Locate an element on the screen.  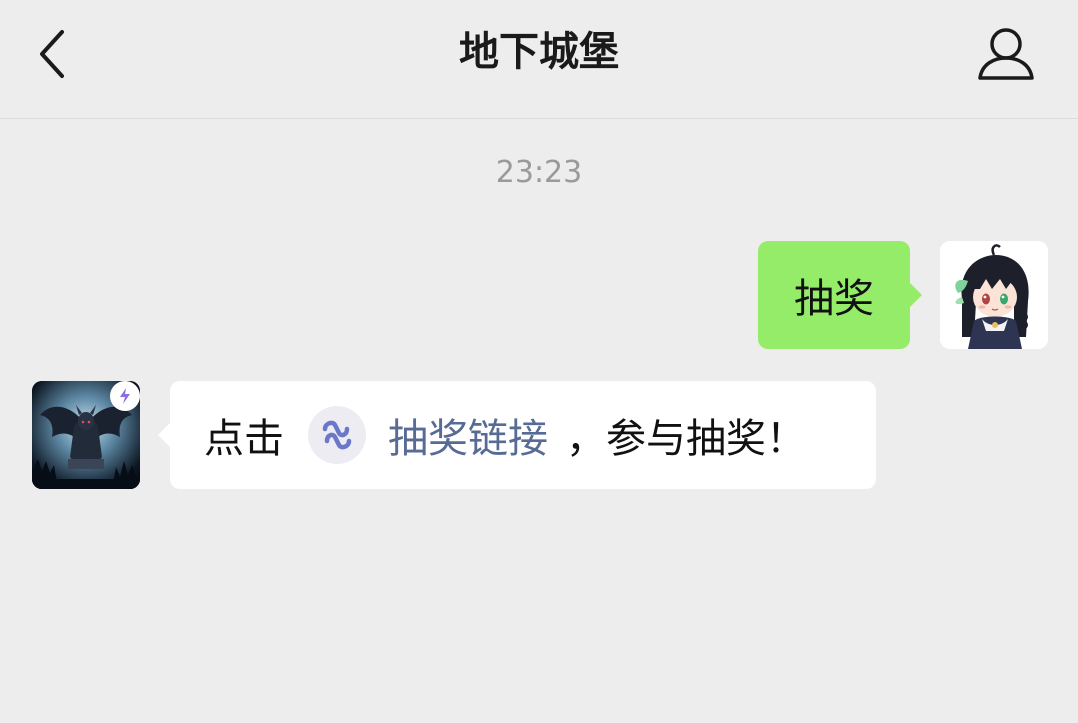
message-timestamp: 23:23 is located at coordinates (539, 172).